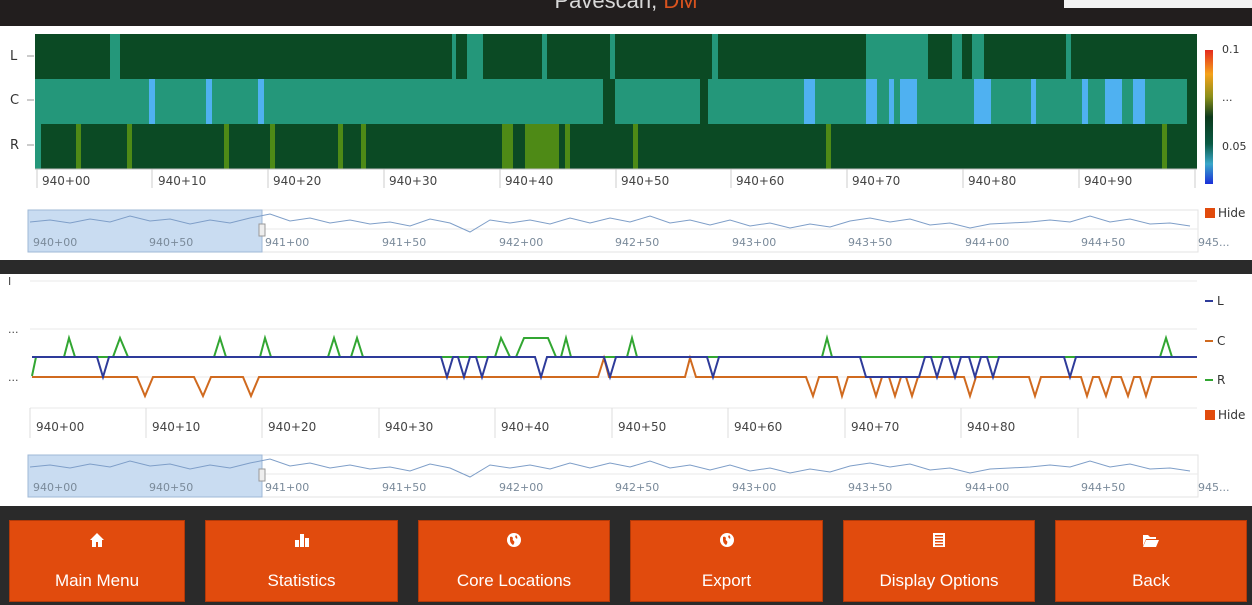 The image size is (1252, 605). What do you see at coordinates (616, 101) in the screenshot?
I see `heatmap-row-C` at bounding box center [616, 101].